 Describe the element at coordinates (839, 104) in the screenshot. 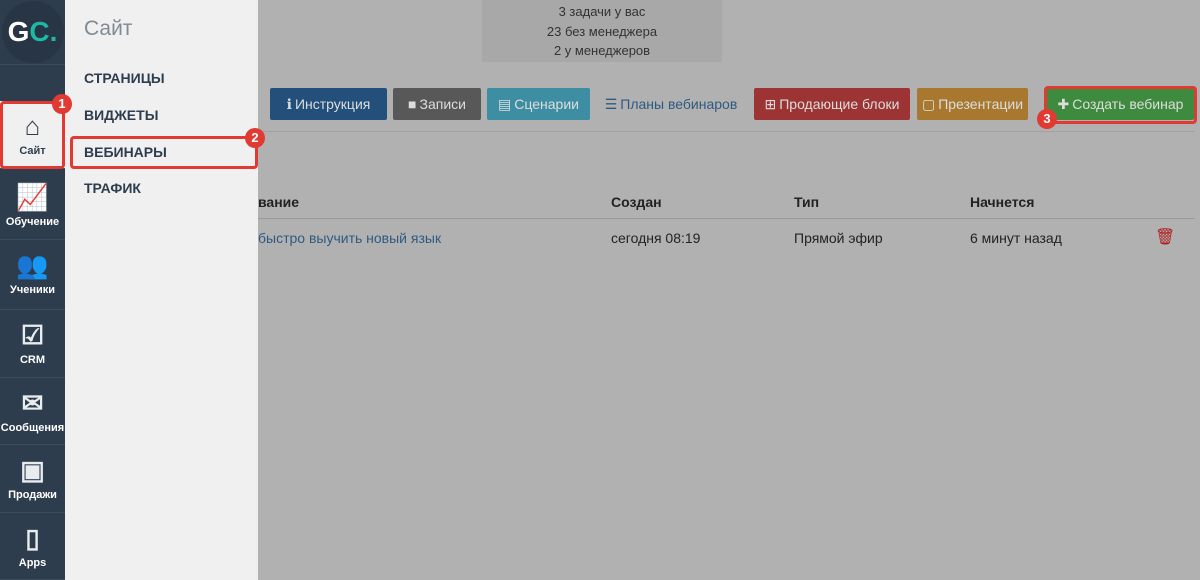

I see `button-label: Продающие блоки` at that location.